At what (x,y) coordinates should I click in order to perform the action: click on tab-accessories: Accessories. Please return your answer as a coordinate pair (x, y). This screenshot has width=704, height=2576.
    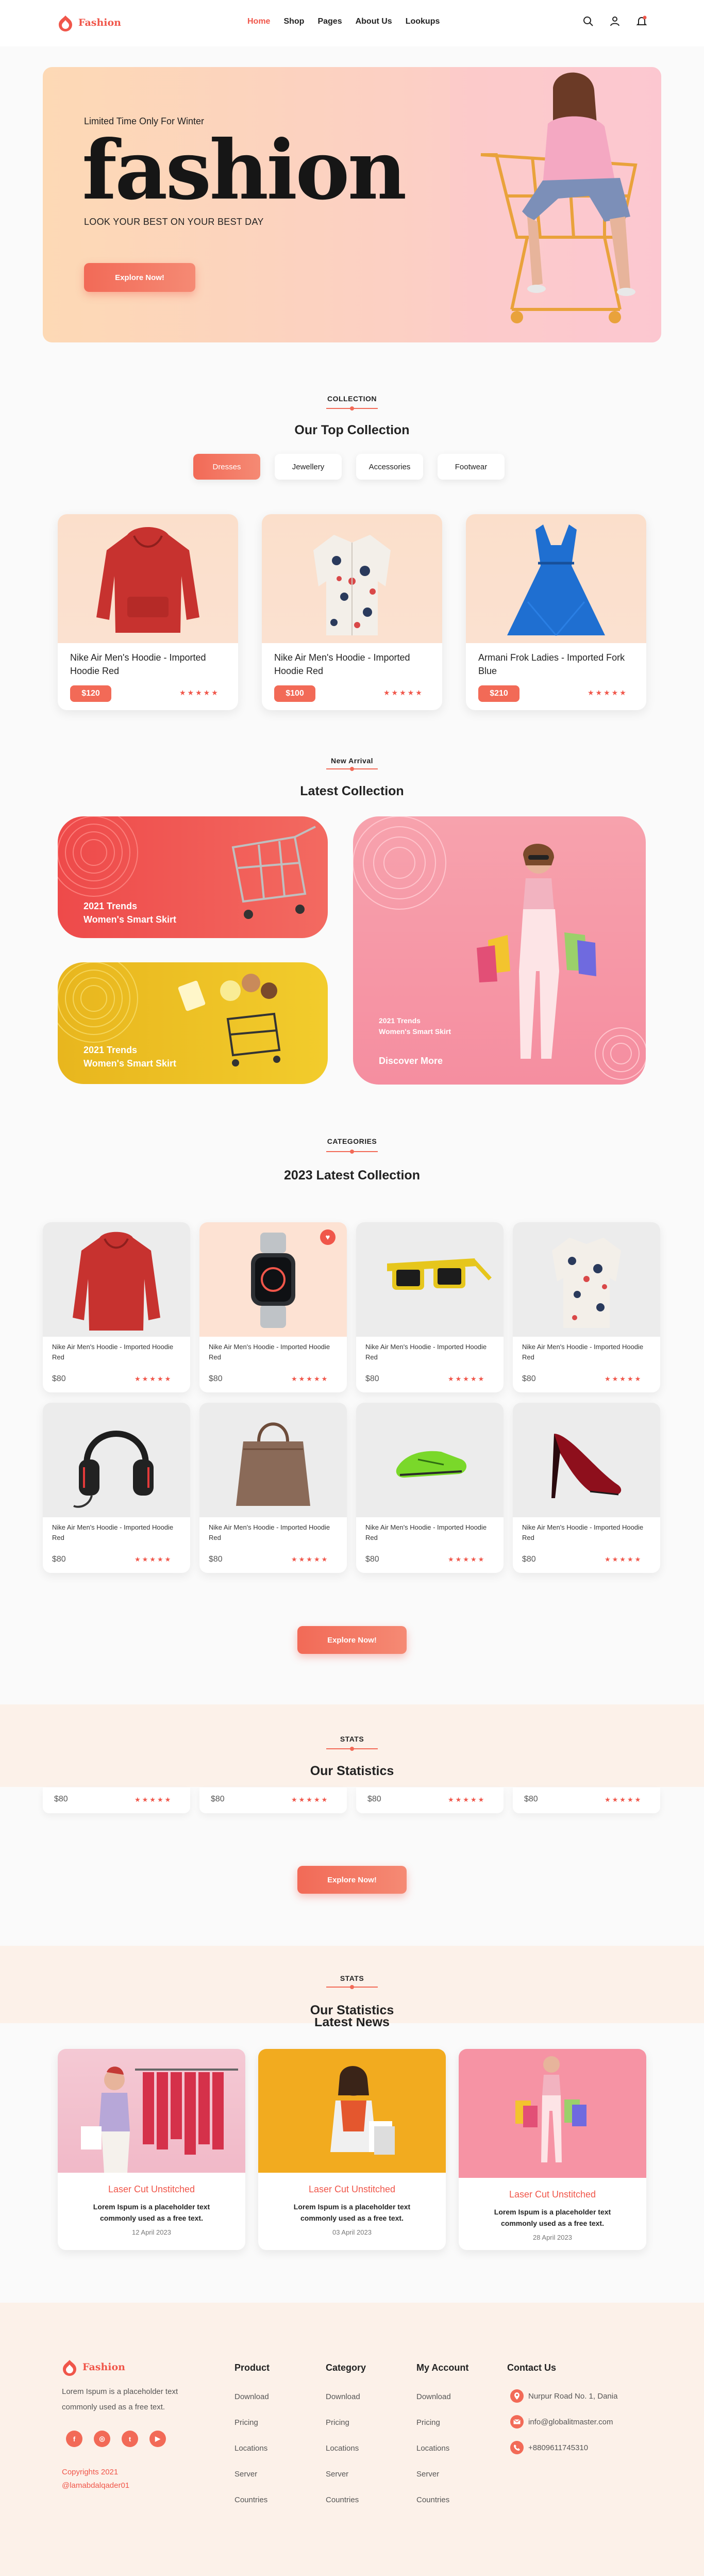
    Looking at the image, I should click on (389, 467).